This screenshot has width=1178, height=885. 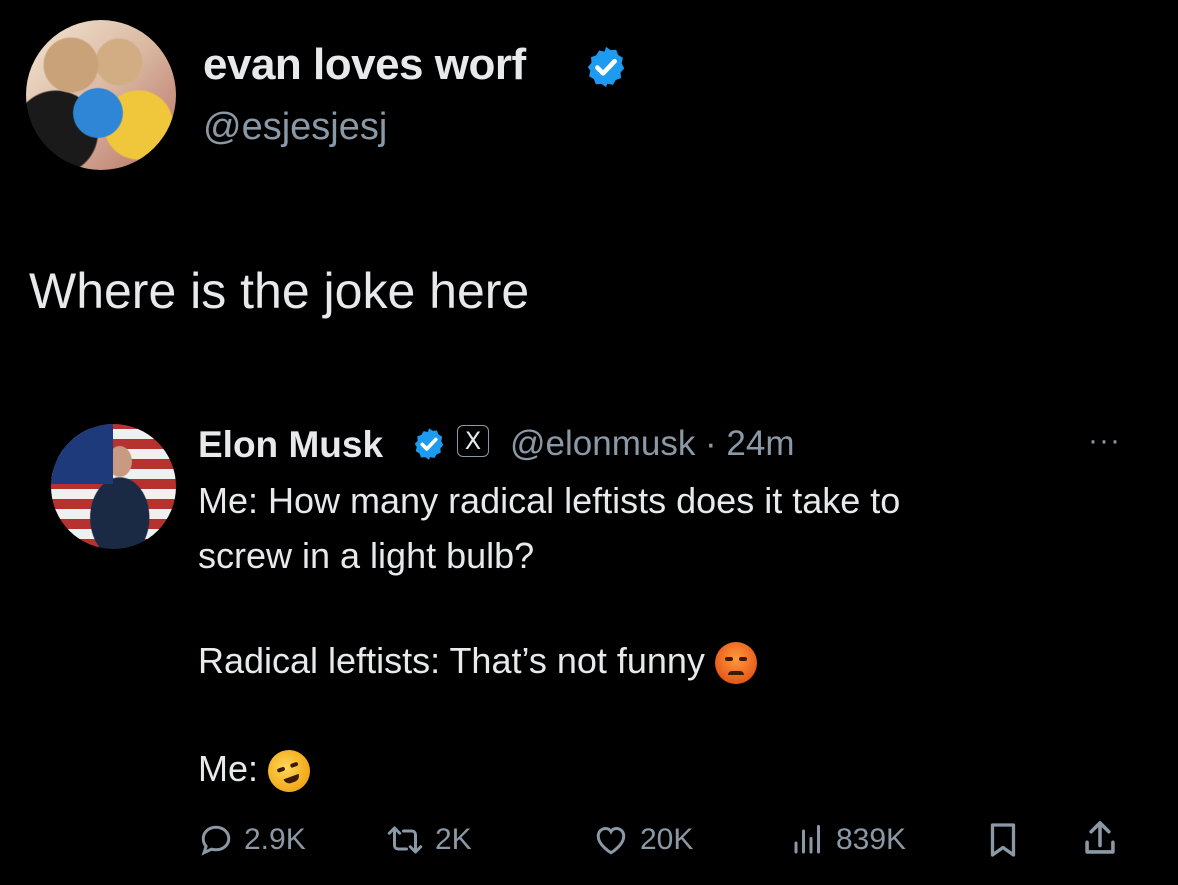 What do you see at coordinates (429, 444) in the screenshot?
I see `quote-verified-badge-icon` at bounding box center [429, 444].